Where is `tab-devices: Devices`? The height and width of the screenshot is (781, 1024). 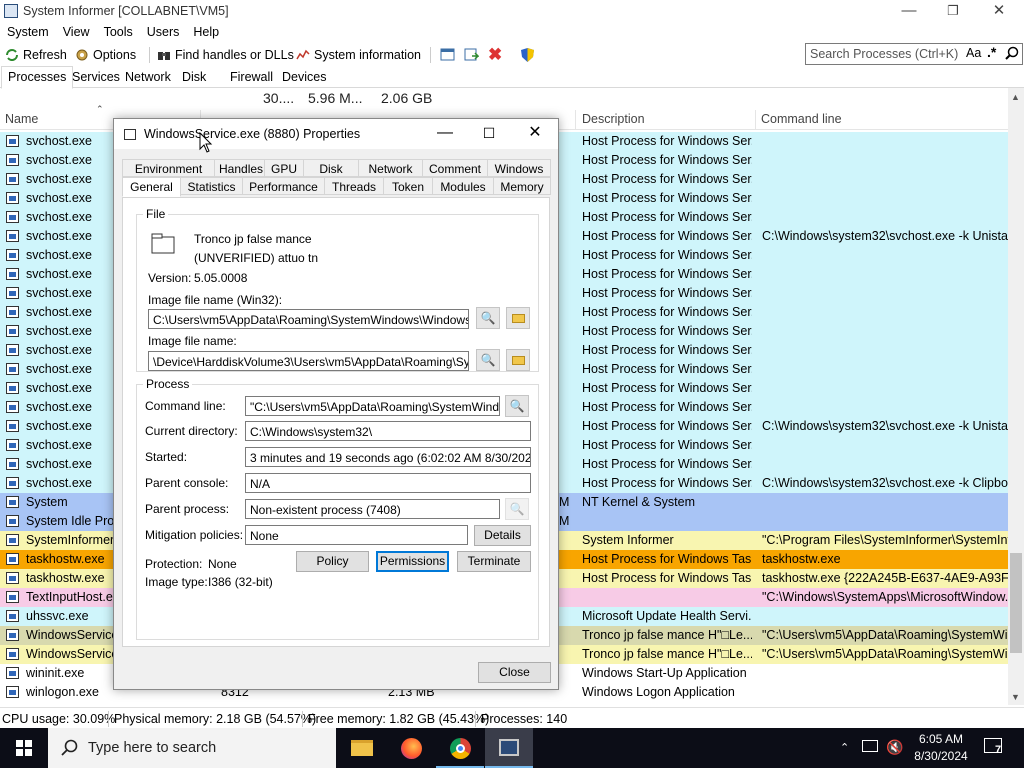 tab-devices: Devices is located at coordinates (304, 78).